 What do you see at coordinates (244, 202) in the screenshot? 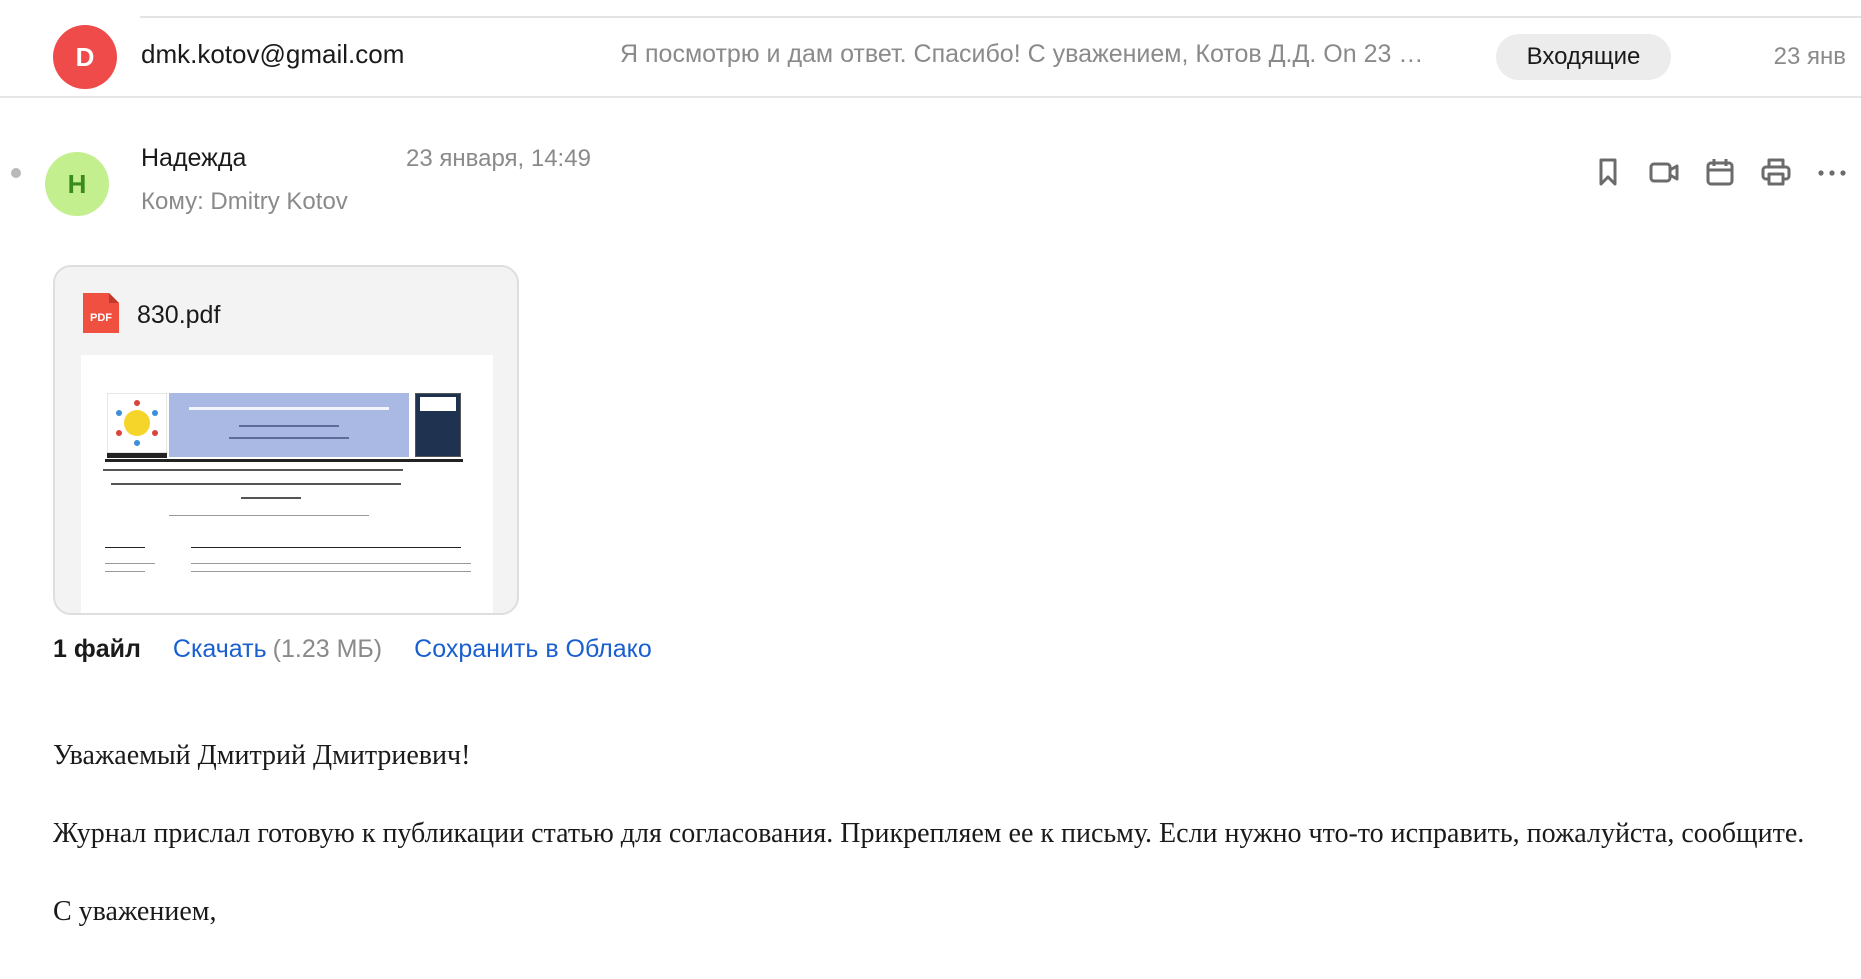
I see `message-recipients: Кому: Dmitry Kotov` at bounding box center [244, 202].